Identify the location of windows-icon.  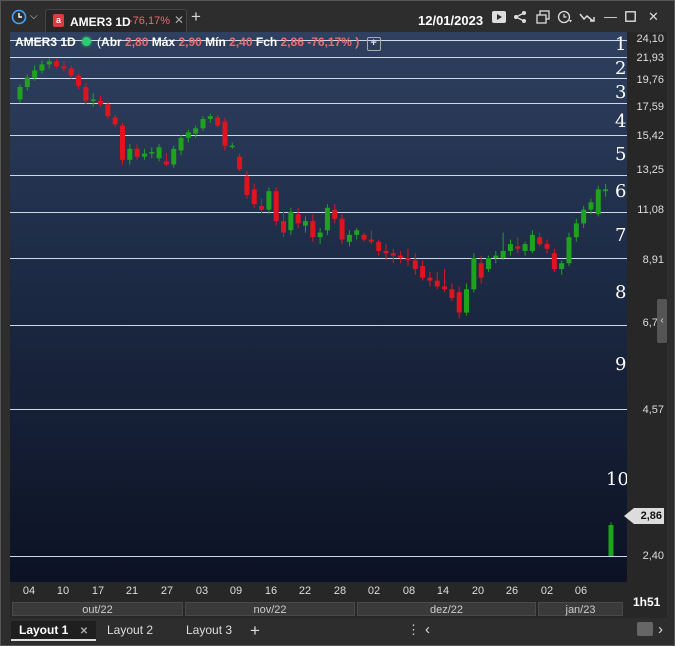
(543, 18).